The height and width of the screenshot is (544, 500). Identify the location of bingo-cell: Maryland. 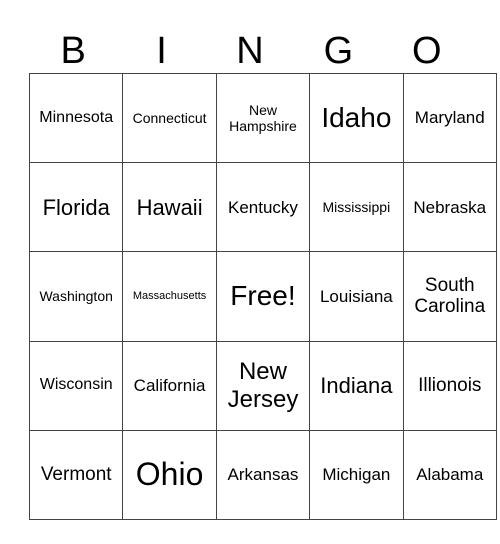
(449, 118).